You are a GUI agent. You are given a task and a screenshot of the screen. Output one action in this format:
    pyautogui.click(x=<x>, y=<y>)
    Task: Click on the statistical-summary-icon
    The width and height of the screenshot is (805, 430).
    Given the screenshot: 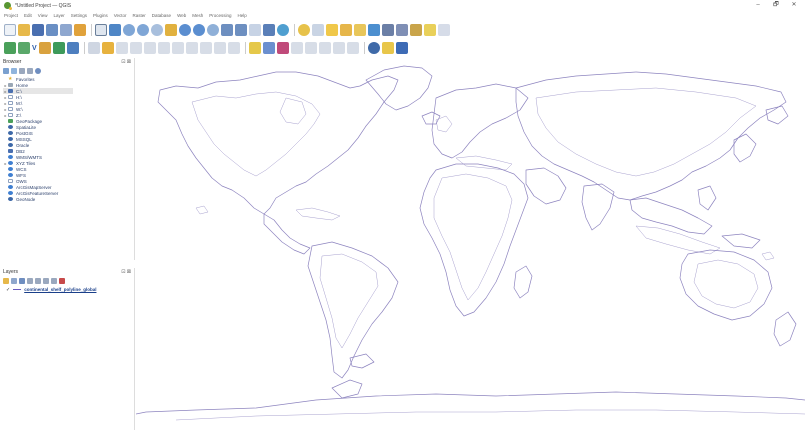 What is the action you would take?
    pyautogui.click(x=388, y=30)
    